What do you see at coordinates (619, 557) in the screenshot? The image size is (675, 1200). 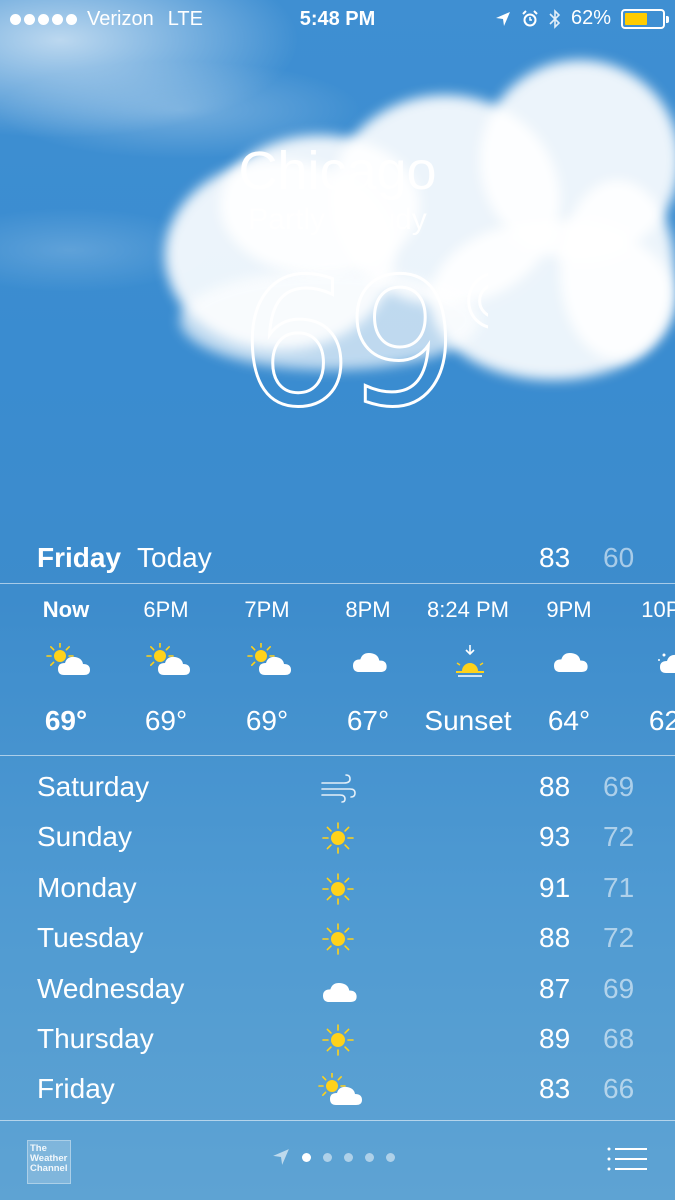 I see `today-low: 60` at bounding box center [619, 557].